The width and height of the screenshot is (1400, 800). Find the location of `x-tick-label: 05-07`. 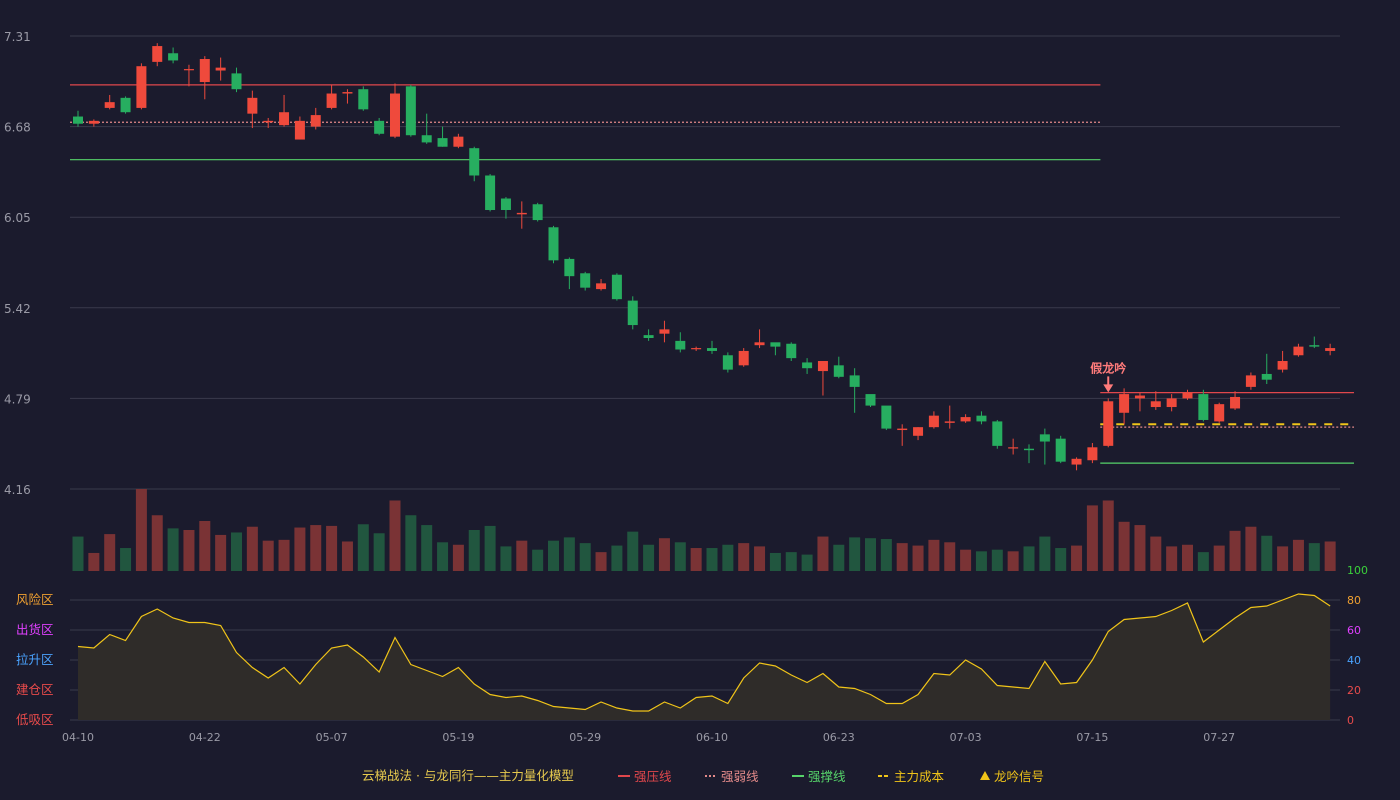

x-tick-label: 05-07 is located at coordinates (332, 737).